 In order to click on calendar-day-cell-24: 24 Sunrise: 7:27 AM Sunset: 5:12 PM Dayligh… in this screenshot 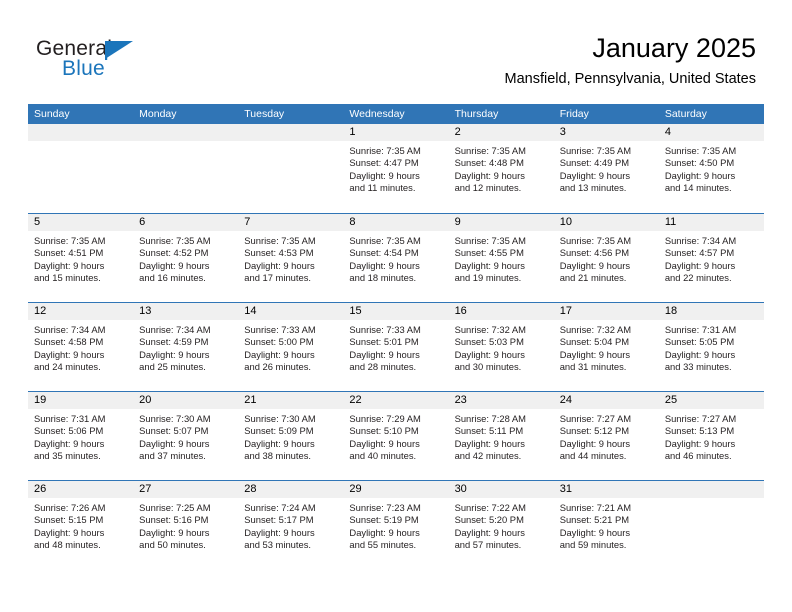, I will do `click(606, 436)`.